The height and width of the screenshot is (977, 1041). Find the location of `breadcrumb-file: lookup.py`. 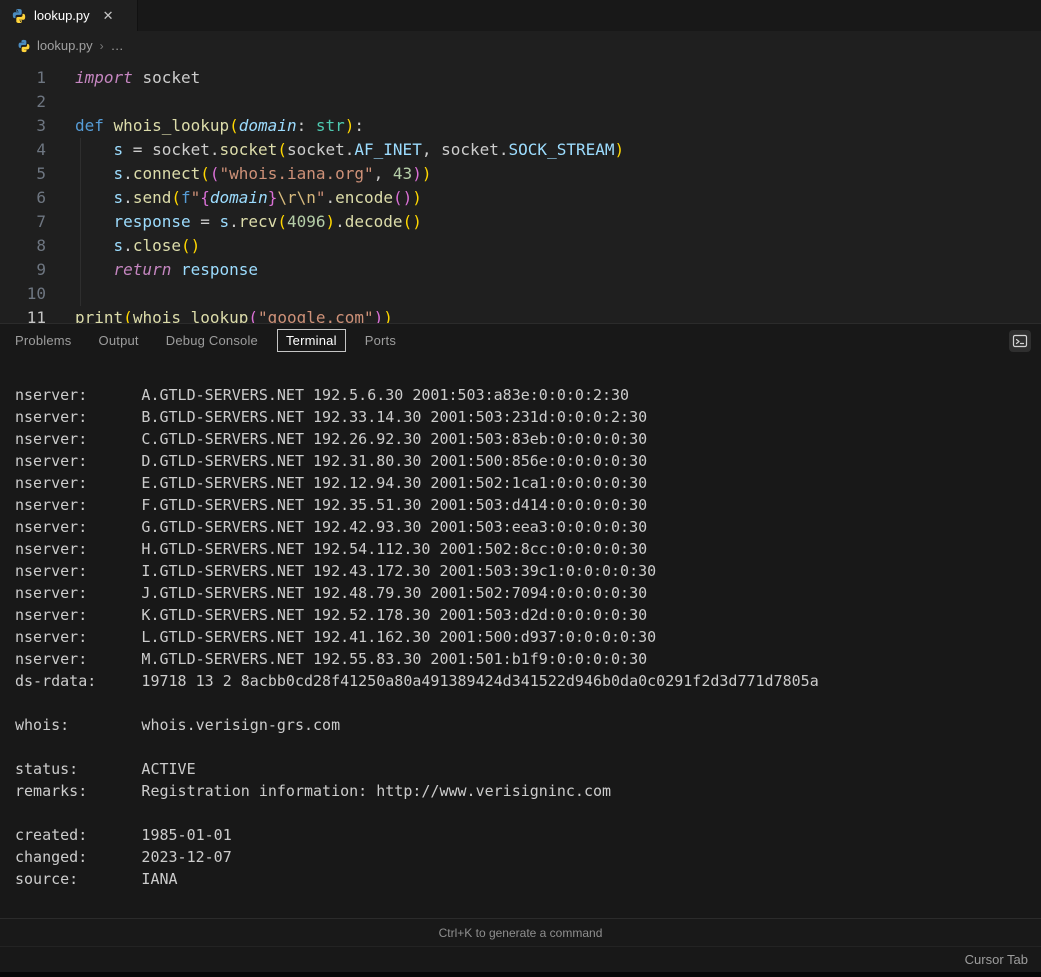

breadcrumb-file: lookup.py is located at coordinates (65, 45).